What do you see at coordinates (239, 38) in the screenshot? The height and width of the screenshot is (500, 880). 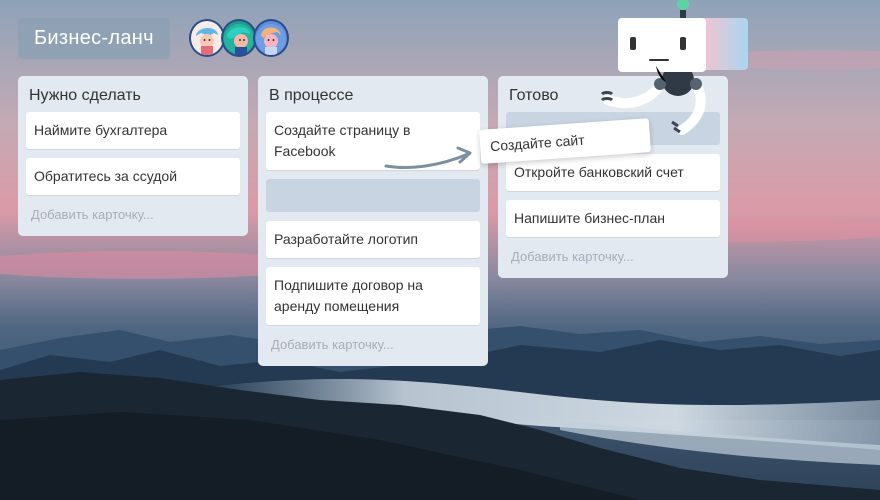 I see `avatar-person-2-icon` at bounding box center [239, 38].